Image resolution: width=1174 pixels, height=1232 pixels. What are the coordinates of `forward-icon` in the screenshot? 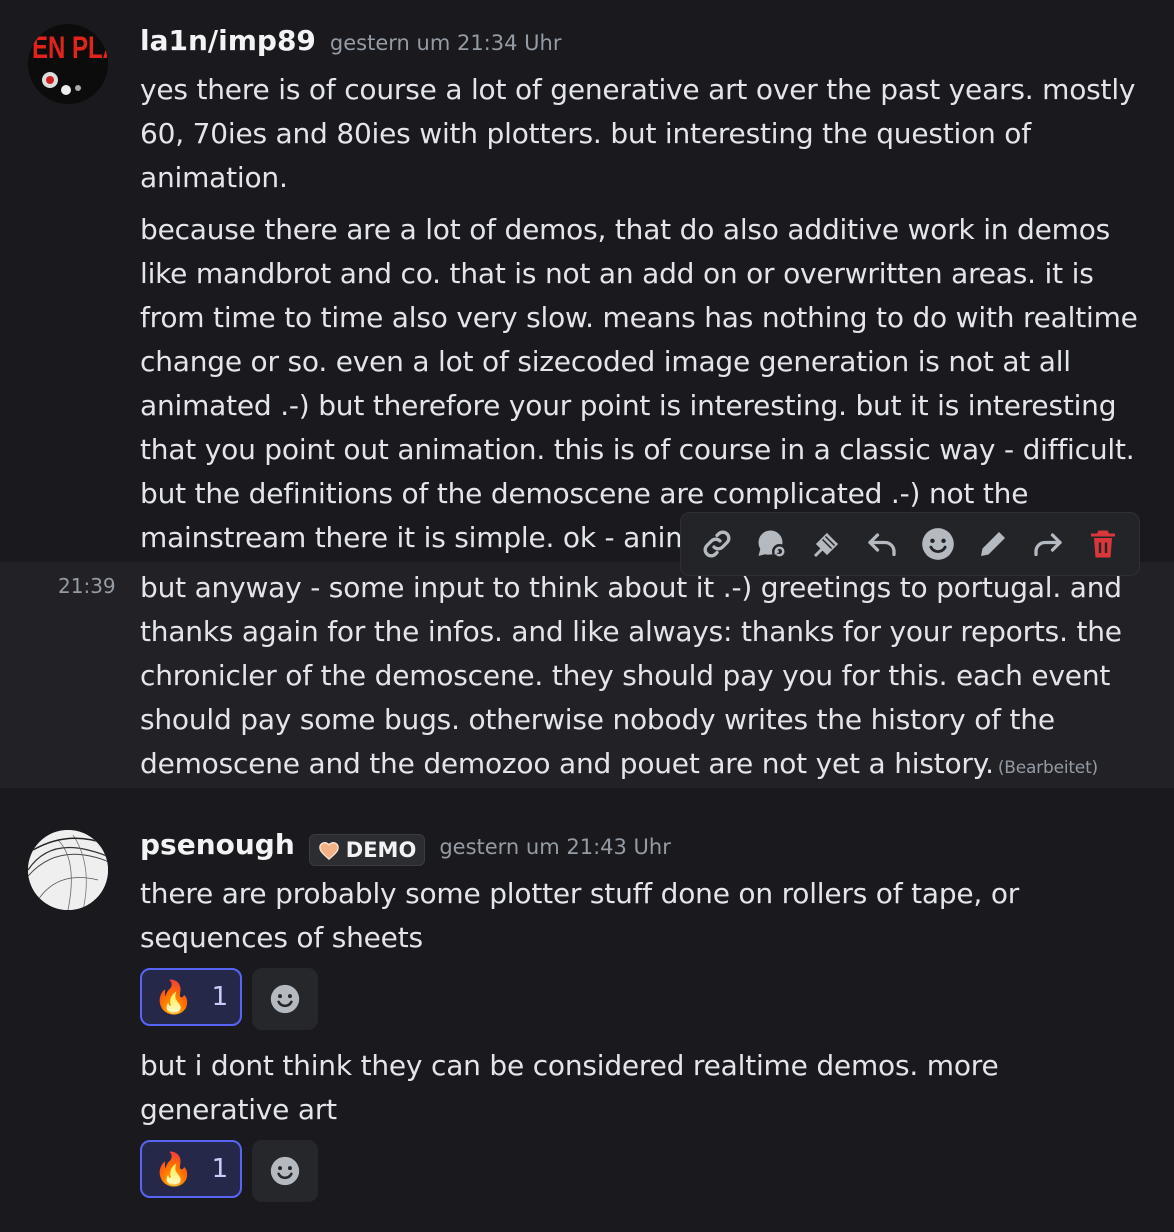 It's located at (1048, 544).